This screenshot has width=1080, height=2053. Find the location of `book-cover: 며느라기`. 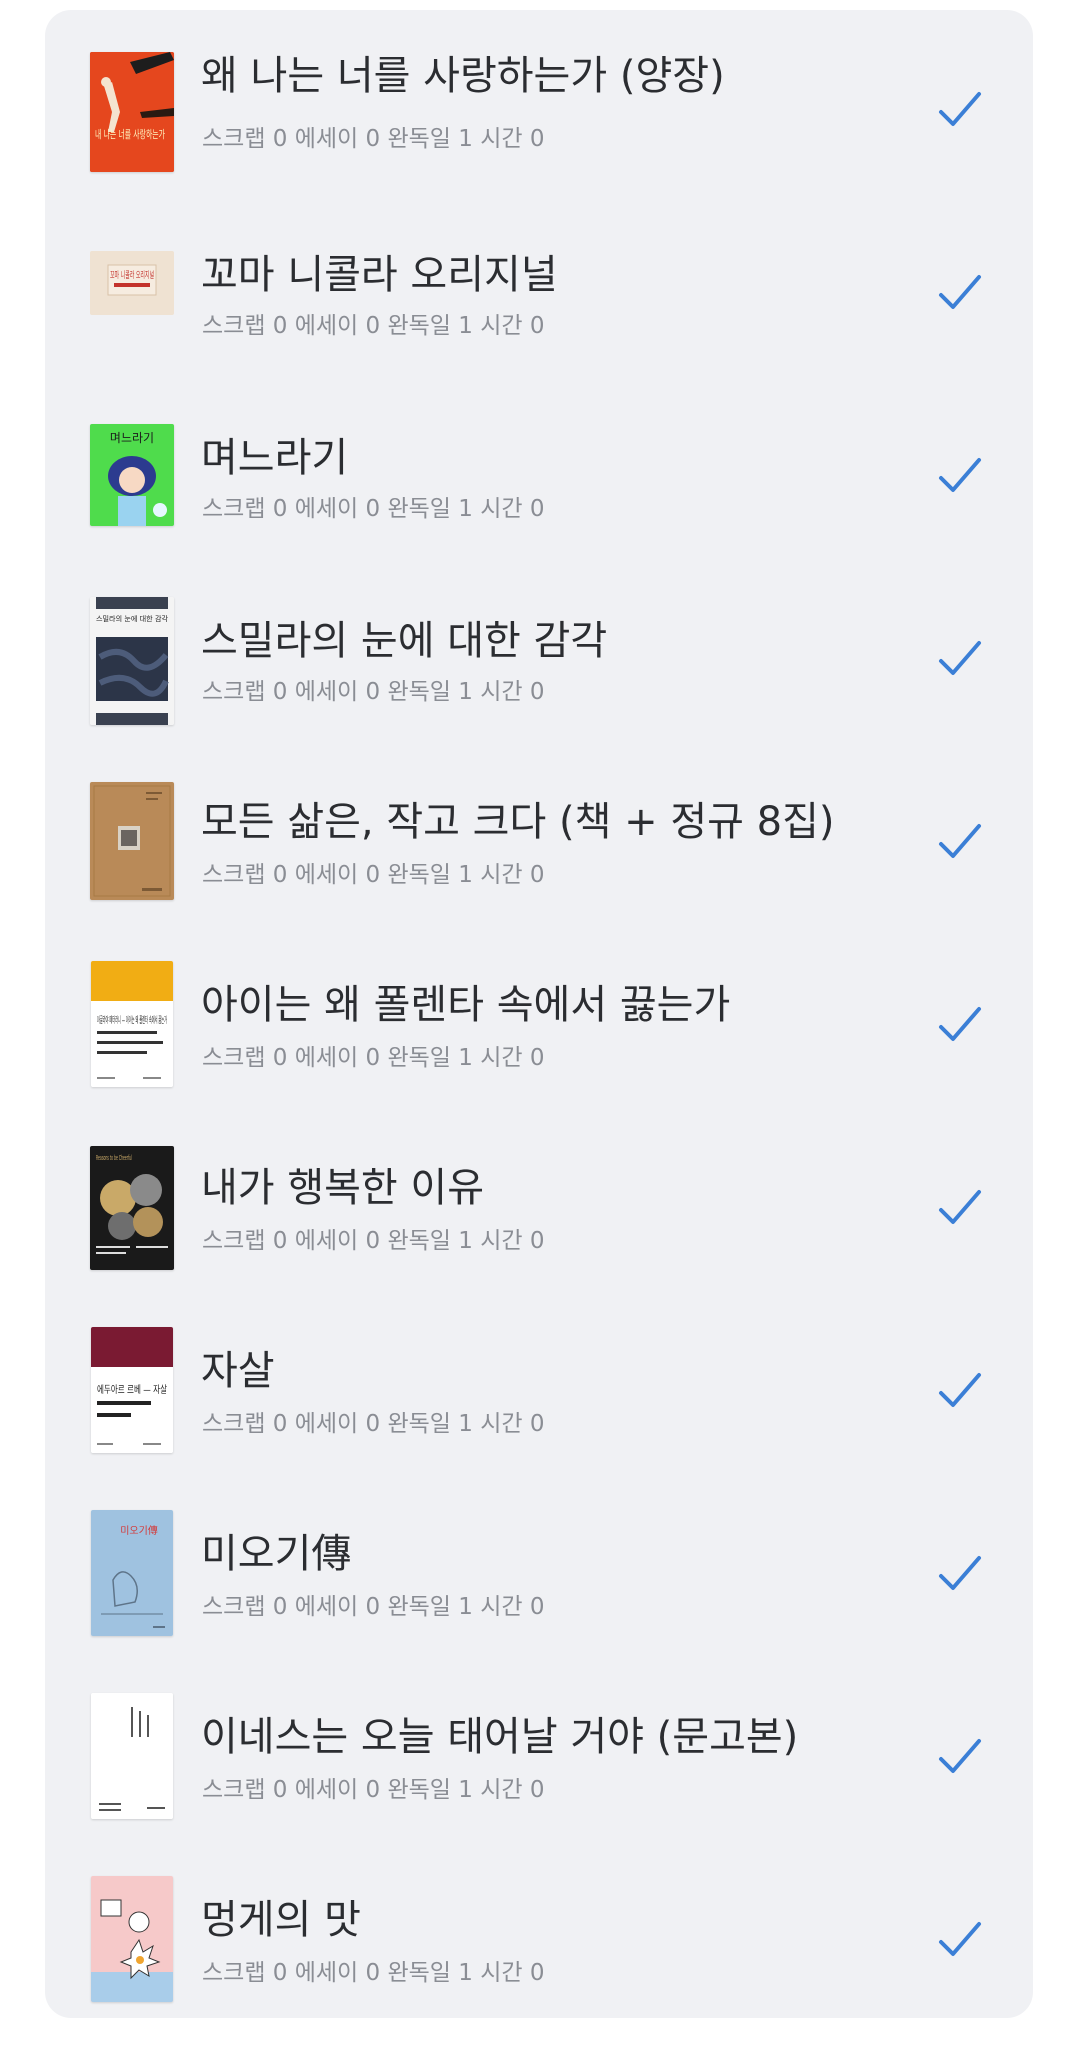

book-cover: 며느라기 is located at coordinates (132, 475).